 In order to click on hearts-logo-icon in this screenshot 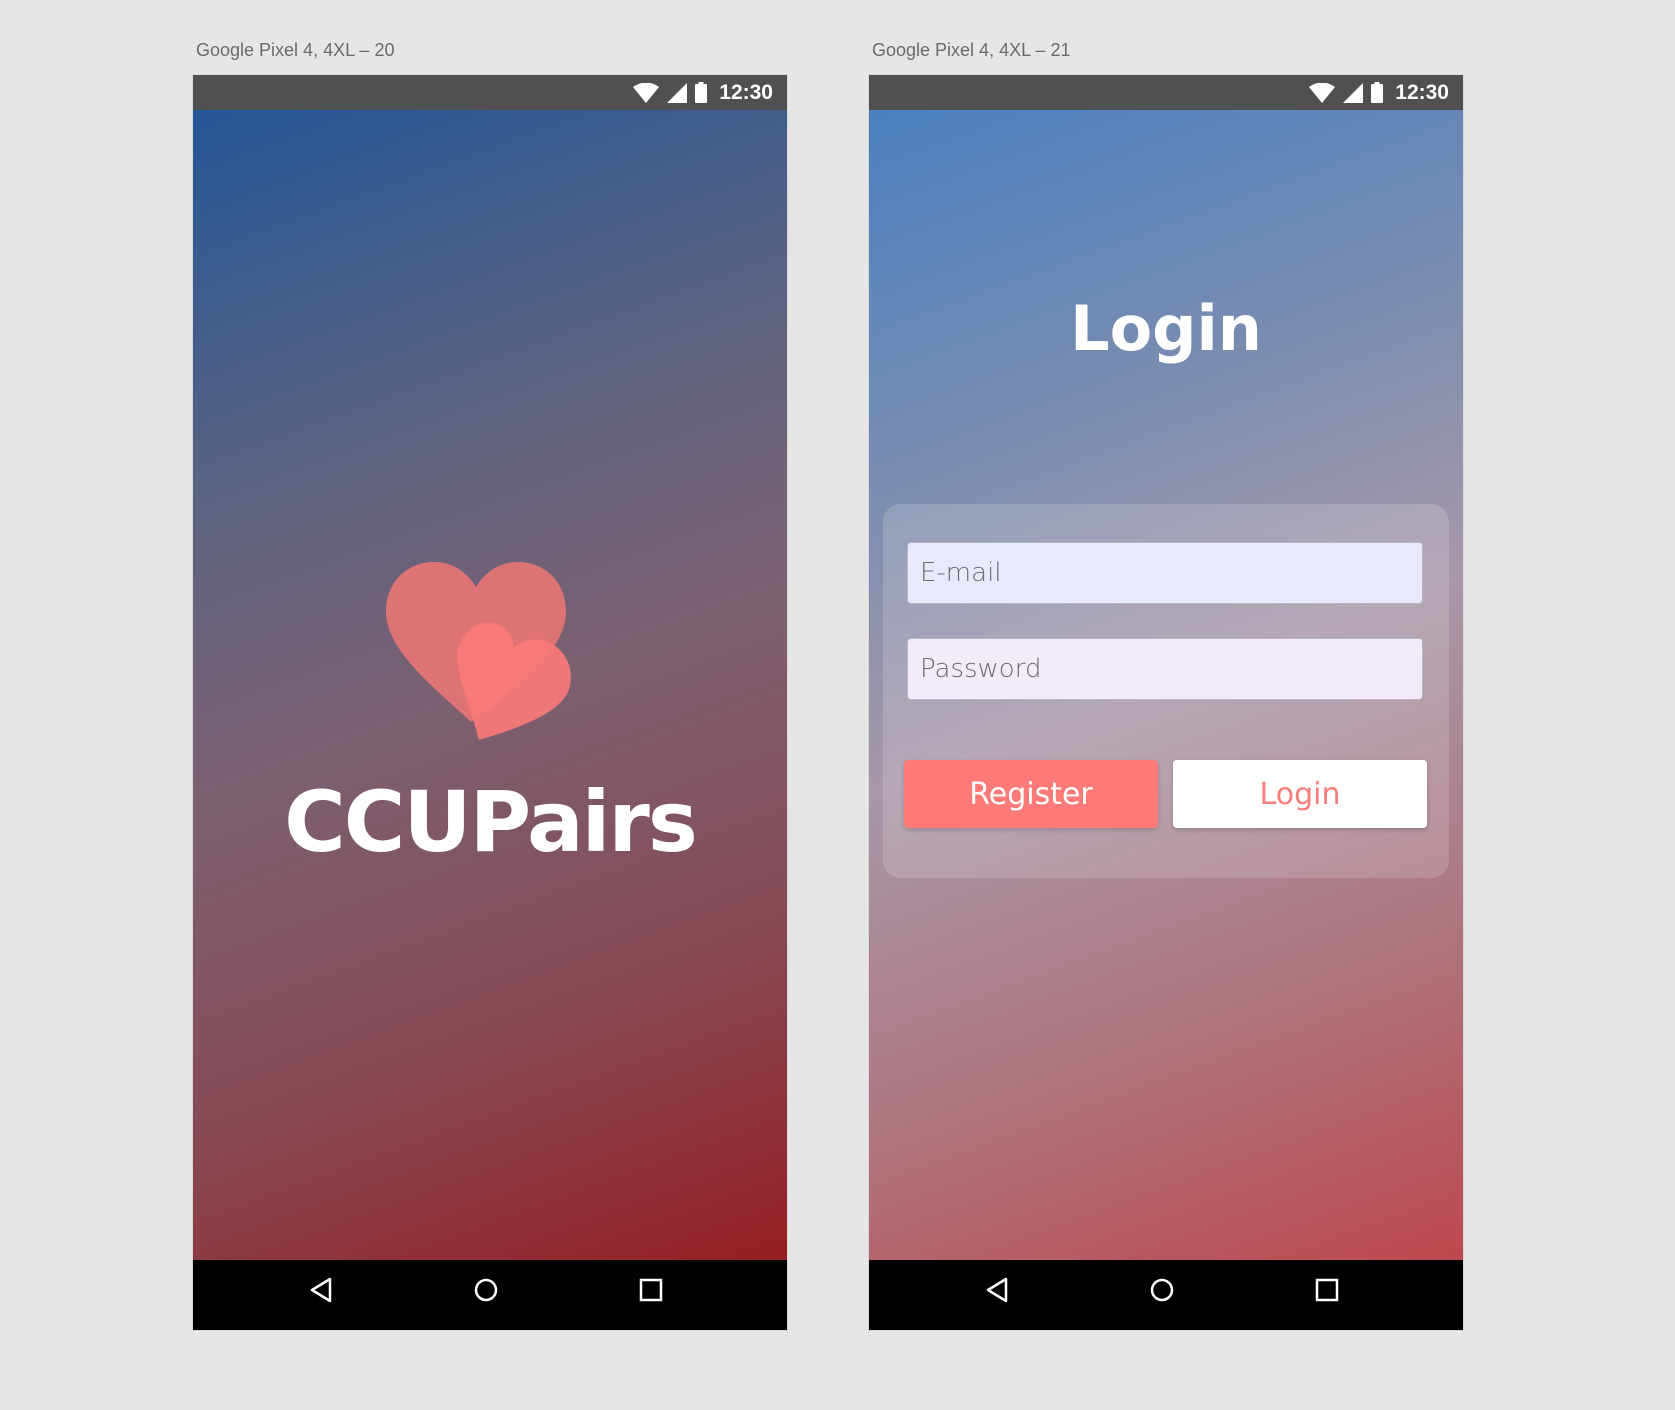, I will do `click(486, 650)`.